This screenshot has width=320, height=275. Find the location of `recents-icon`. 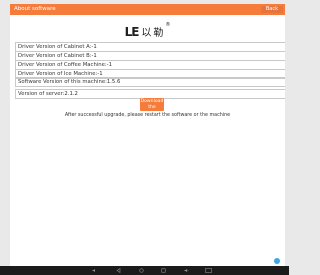

recents-icon is located at coordinates (163, 271).